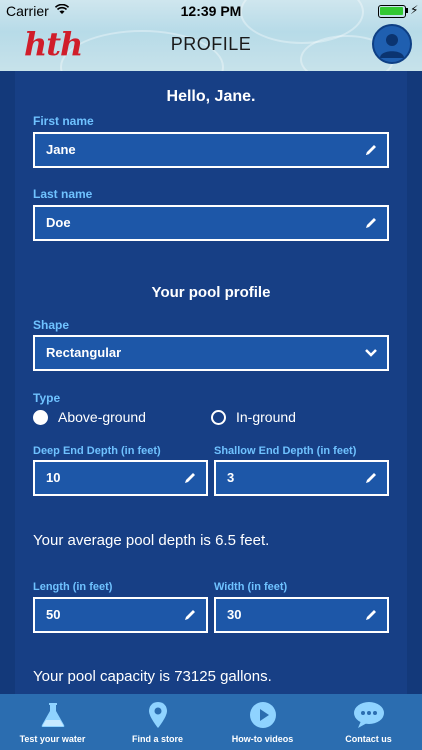 The image size is (422, 750). Describe the element at coordinates (234, 614) in the screenshot. I see `width-value: 30` at that location.